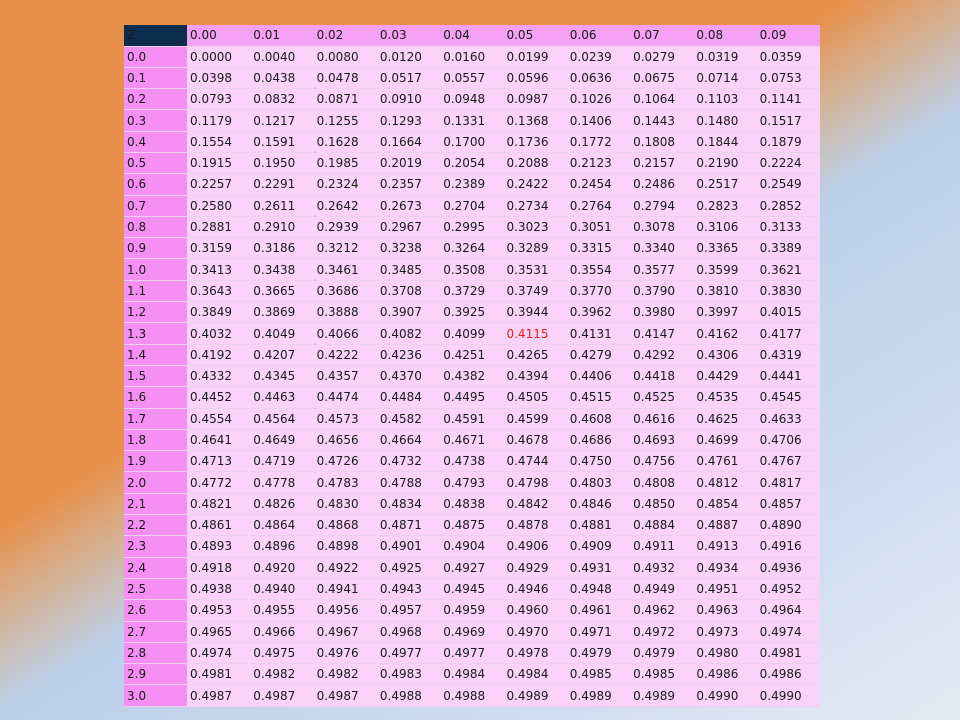 Image resolution: width=960 pixels, height=720 pixels. I want to click on table-cell: 0.1985, so click(345, 163).